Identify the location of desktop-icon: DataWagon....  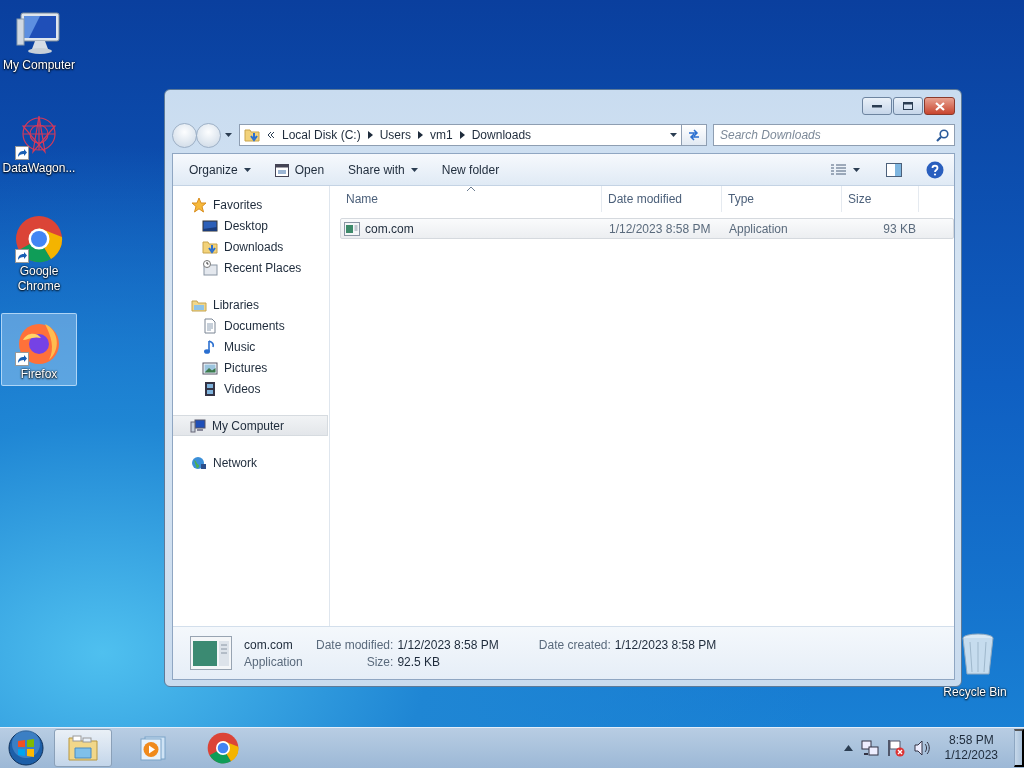
(39, 143).